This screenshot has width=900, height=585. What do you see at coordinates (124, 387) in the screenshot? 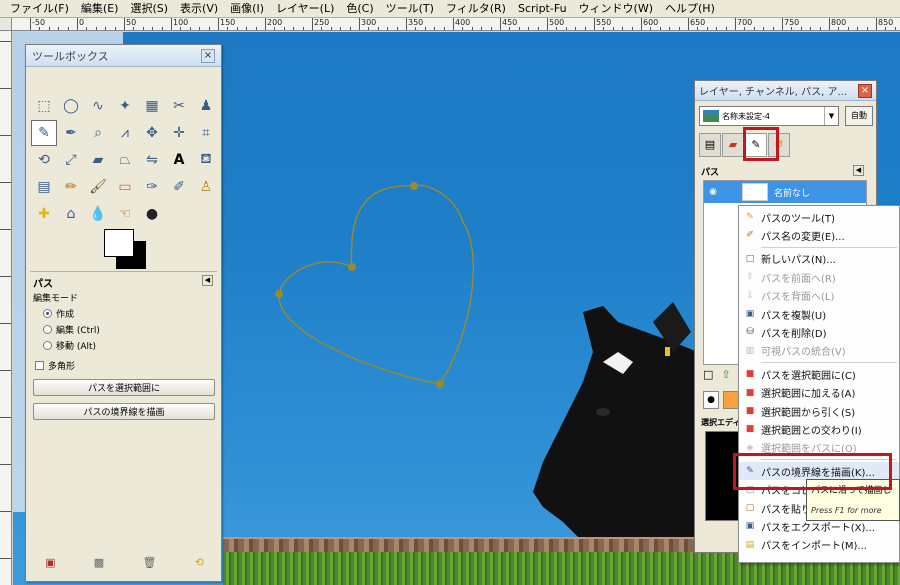
I see `path-to-selection-button: パスを選択範囲に` at bounding box center [124, 387].